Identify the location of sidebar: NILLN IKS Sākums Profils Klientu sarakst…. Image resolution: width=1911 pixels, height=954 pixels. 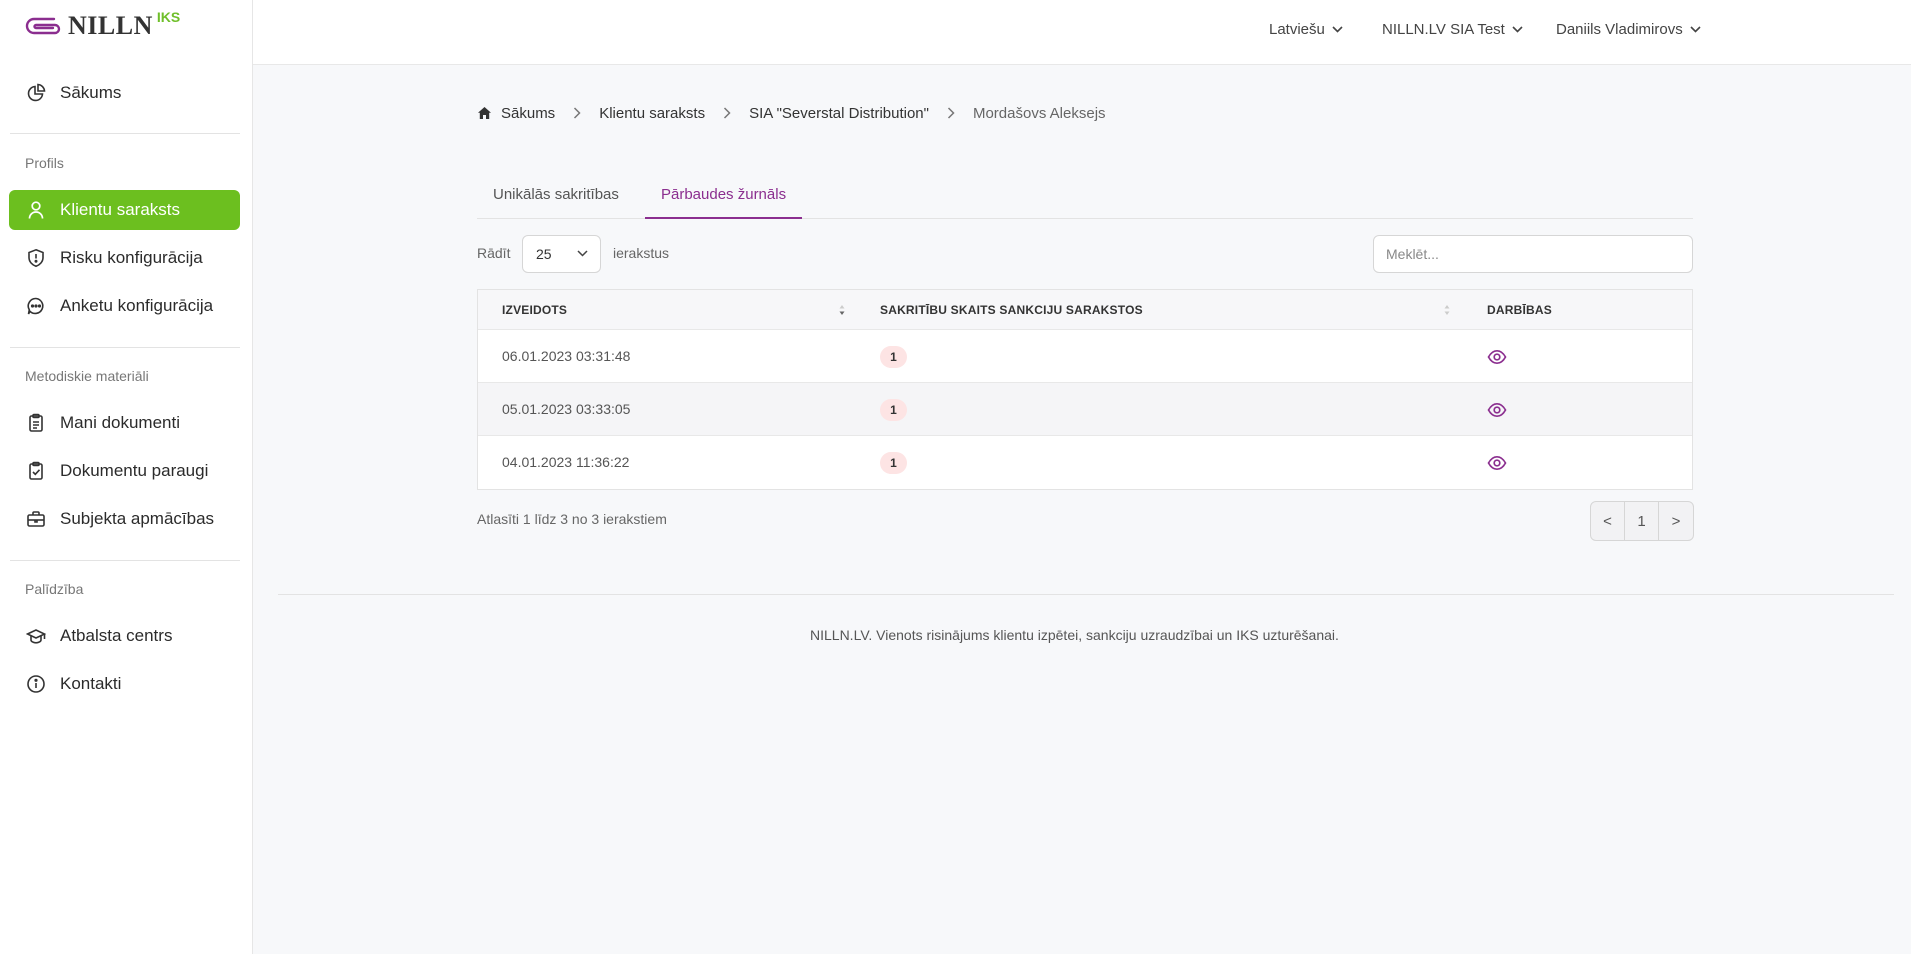
(126, 477).